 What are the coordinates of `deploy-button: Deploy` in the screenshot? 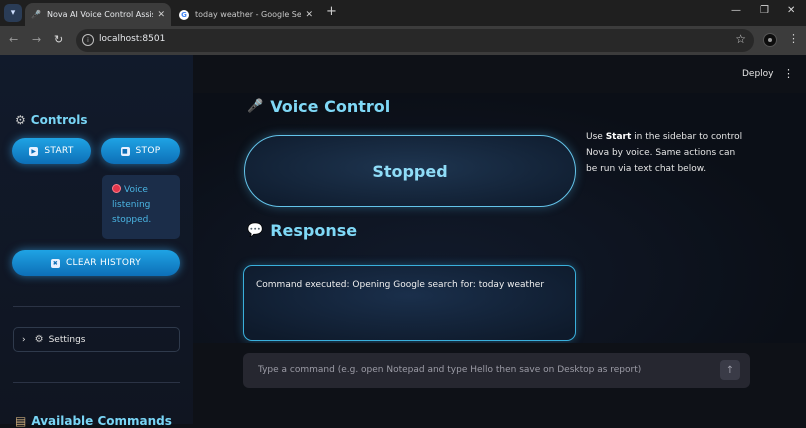 It's located at (758, 74).